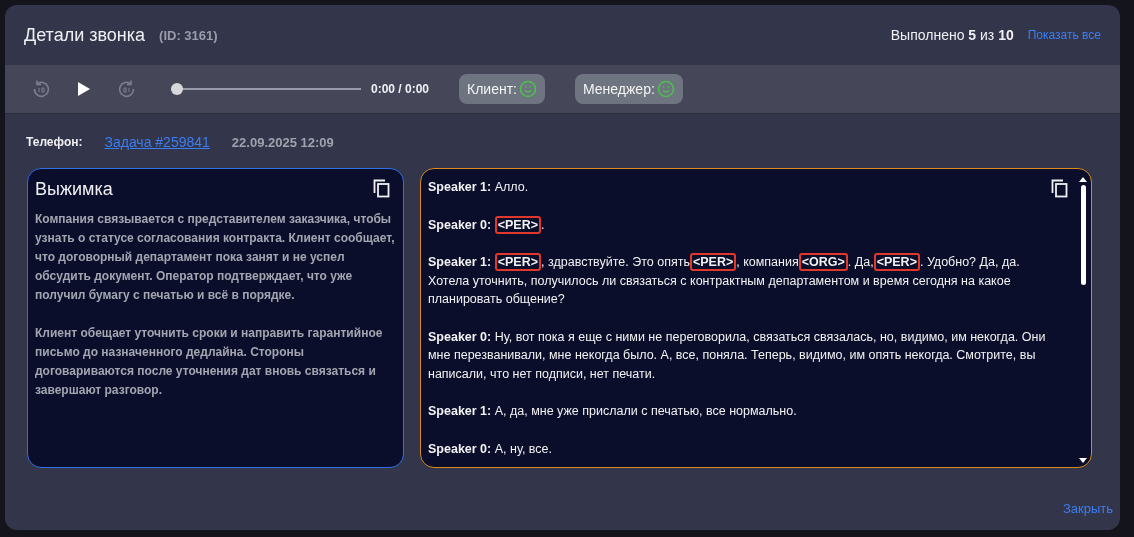 The image size is (1134, 537). What do you see at coordinates (177, 89) in the screenshot?
I see `seek-thumb` at bounding box center [177, 89].